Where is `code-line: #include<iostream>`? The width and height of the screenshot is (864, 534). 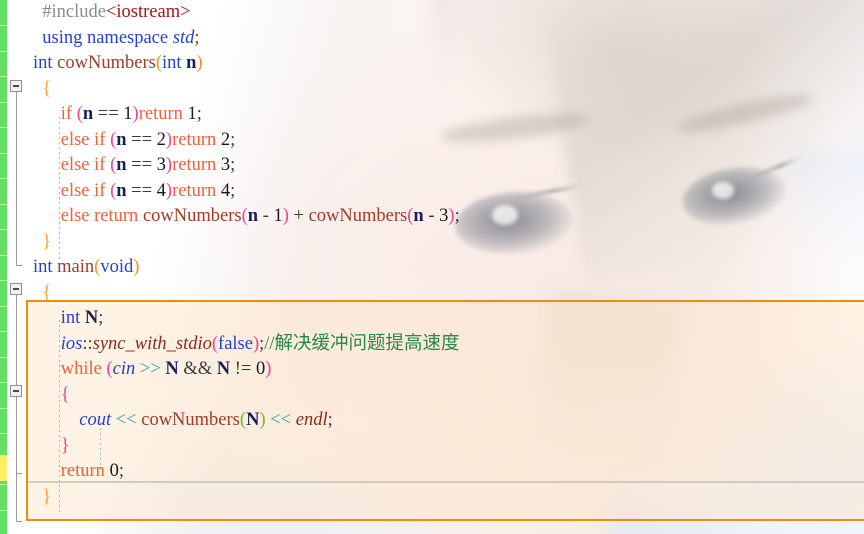
code-line: #include<iostream> is located at coordinates (448, 13).